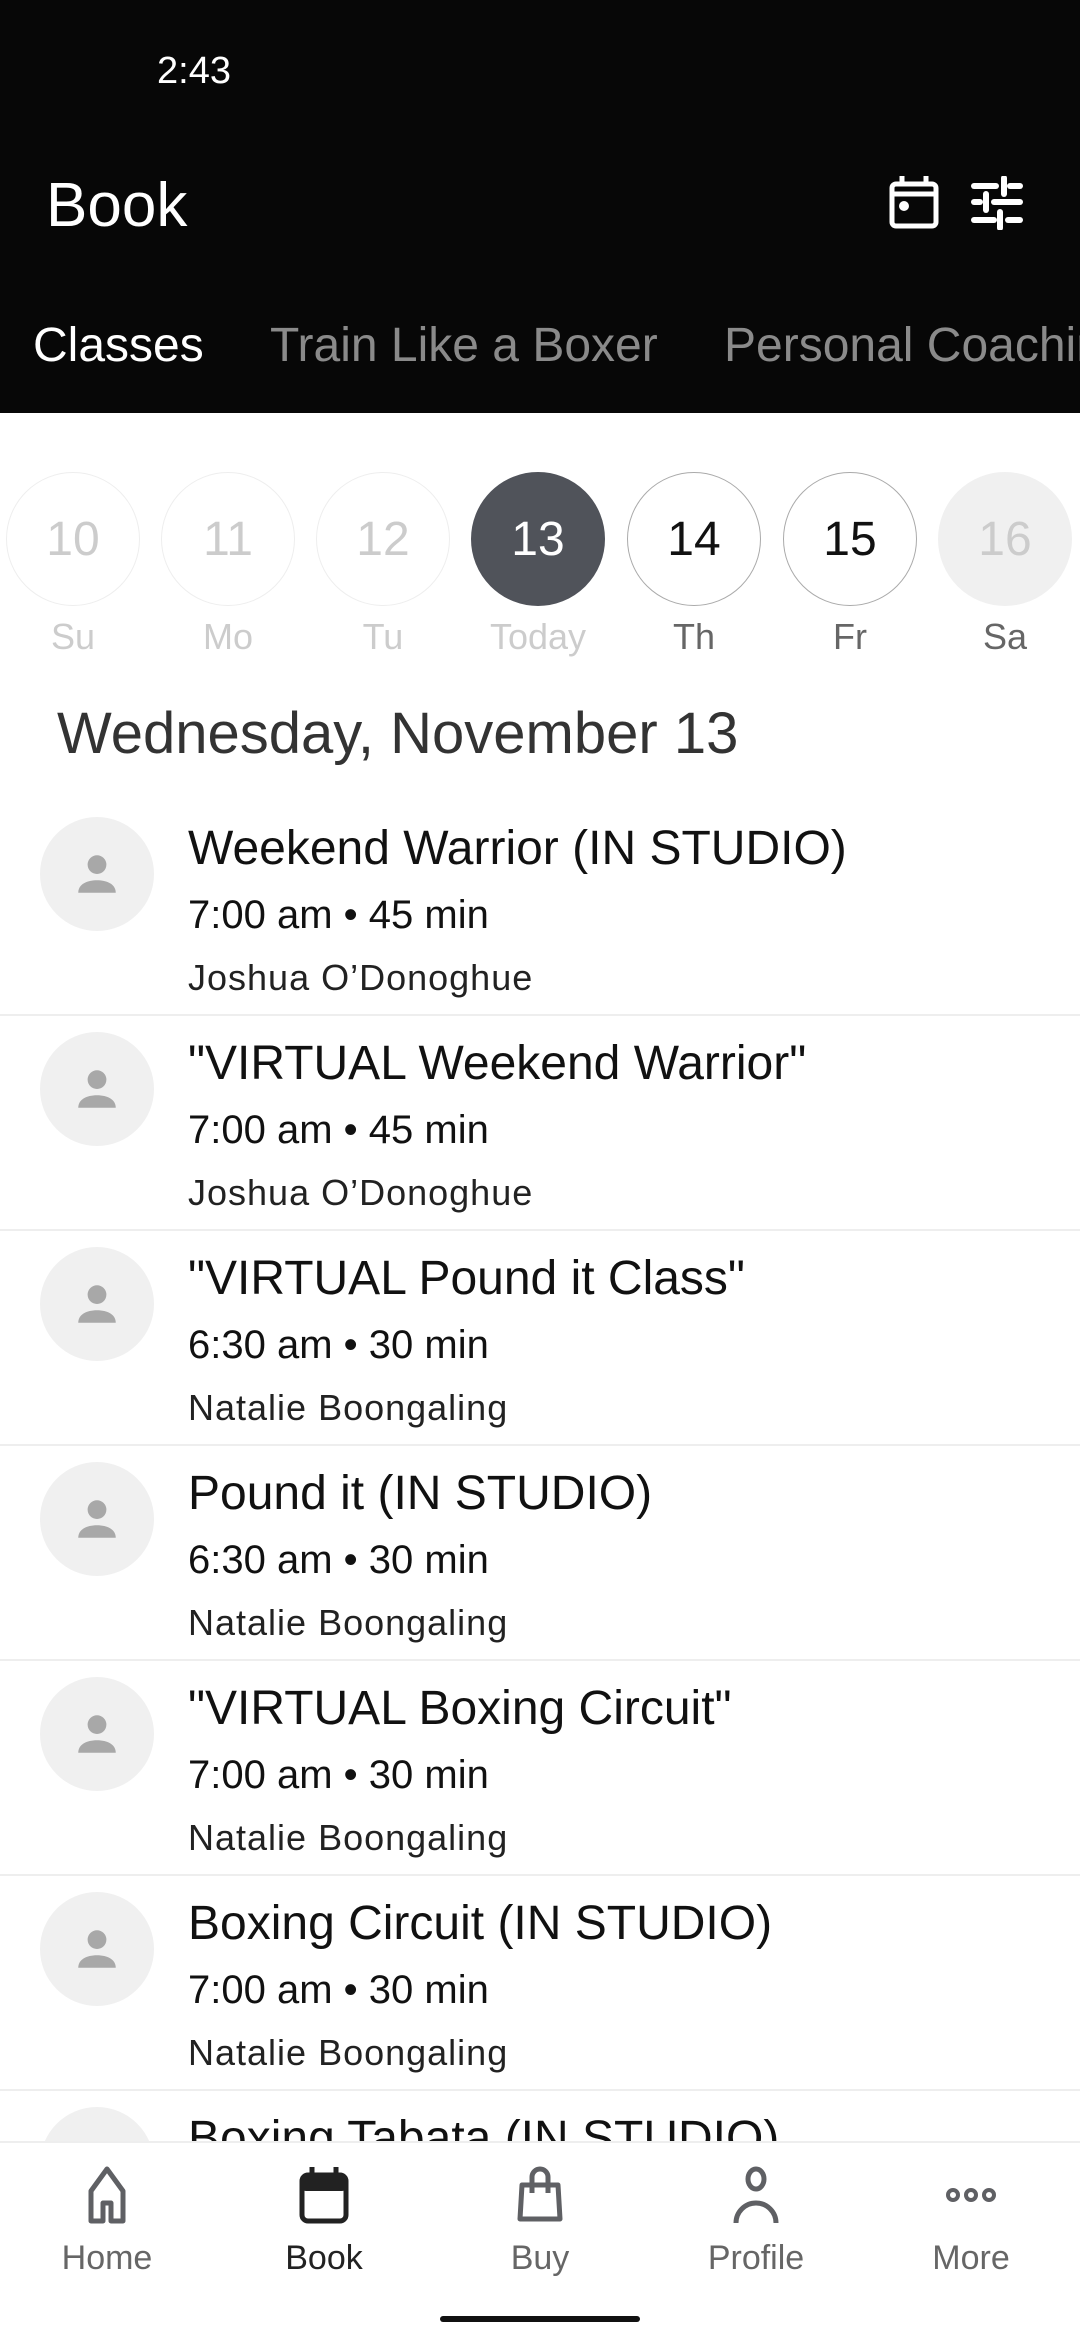  I want to click on nav-buy: Buy, so click(540, 2220).